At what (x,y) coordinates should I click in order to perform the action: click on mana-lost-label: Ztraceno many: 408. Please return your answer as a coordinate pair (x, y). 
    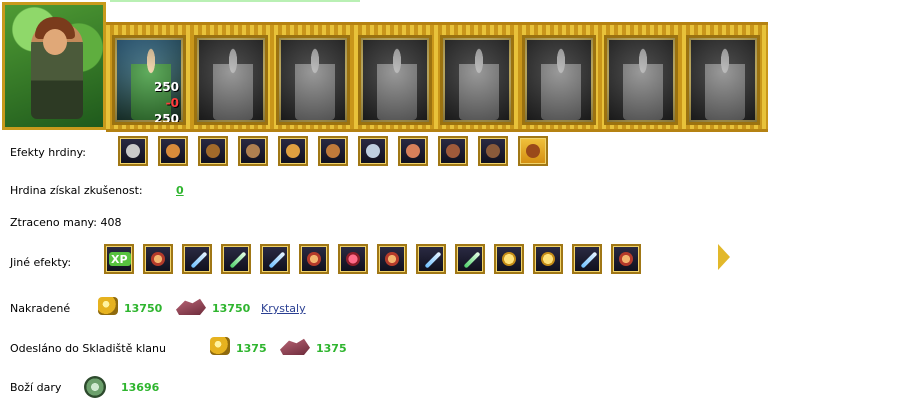
    Looking at the image, I should click on (66, 222).